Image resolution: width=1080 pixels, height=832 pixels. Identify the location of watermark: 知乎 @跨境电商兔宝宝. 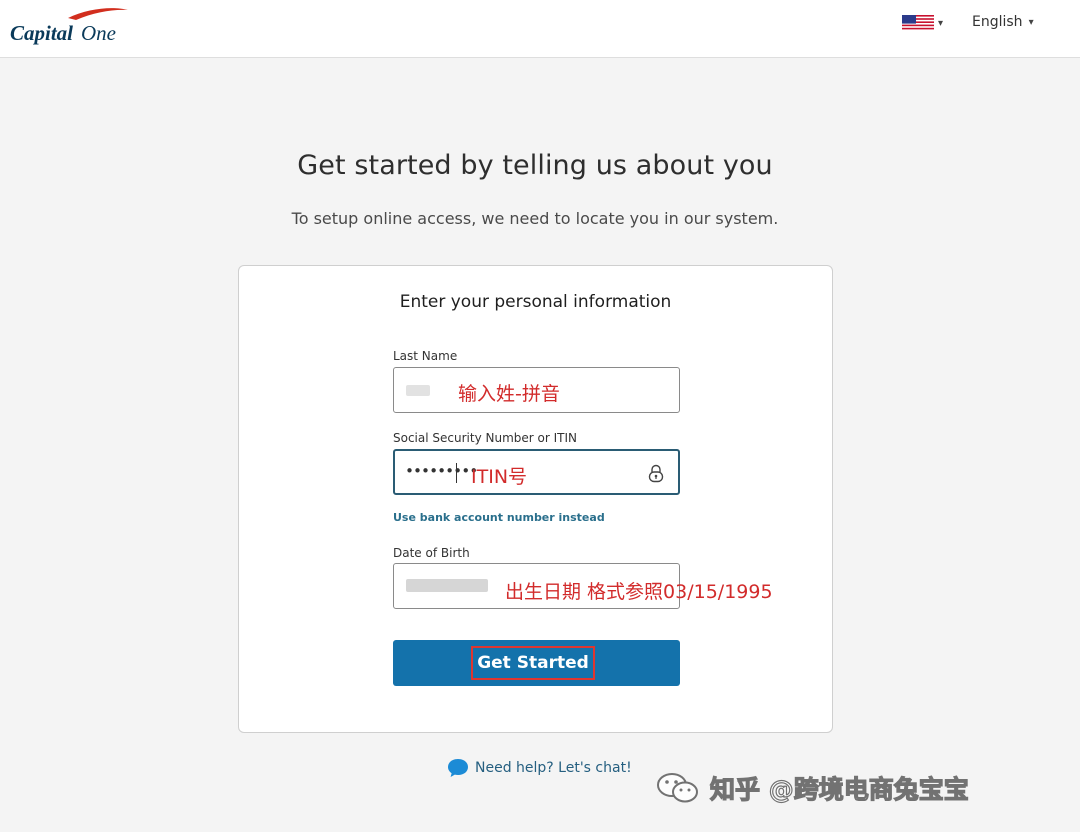
(812, 788).